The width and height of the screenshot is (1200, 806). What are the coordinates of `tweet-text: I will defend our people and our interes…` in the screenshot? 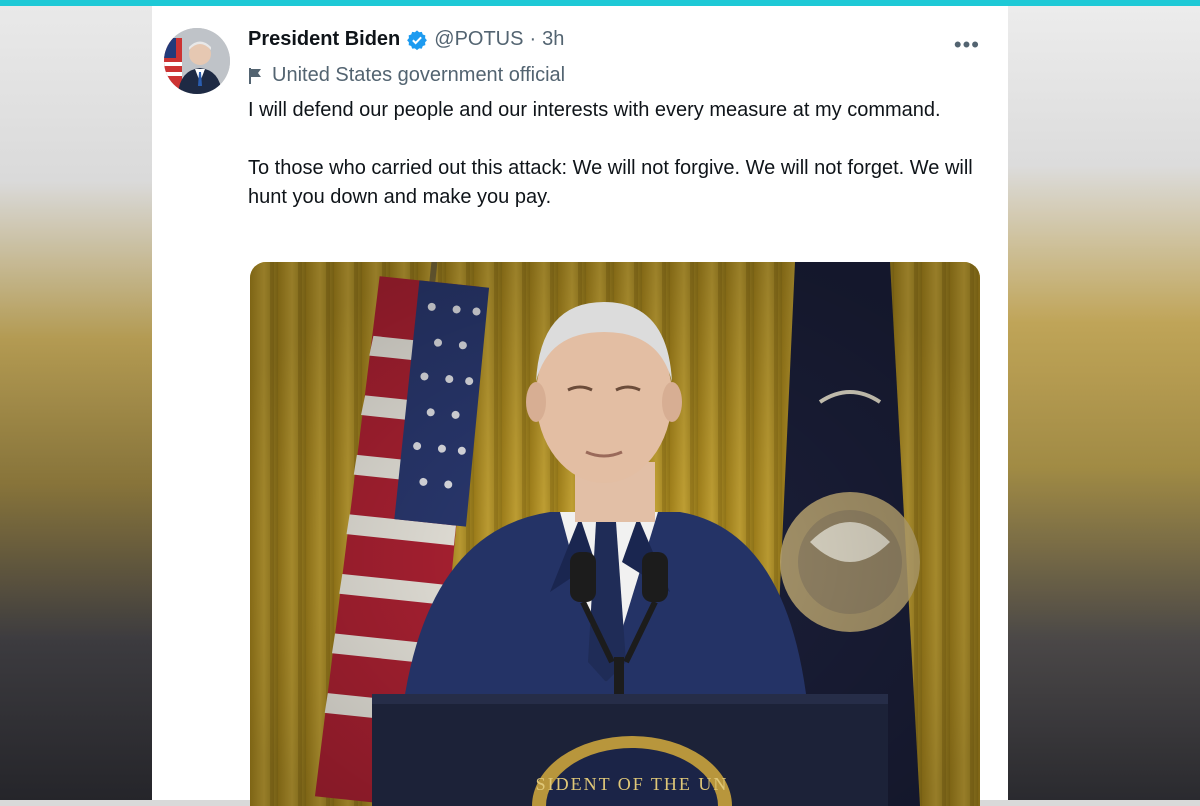 It's located at (618, 168).